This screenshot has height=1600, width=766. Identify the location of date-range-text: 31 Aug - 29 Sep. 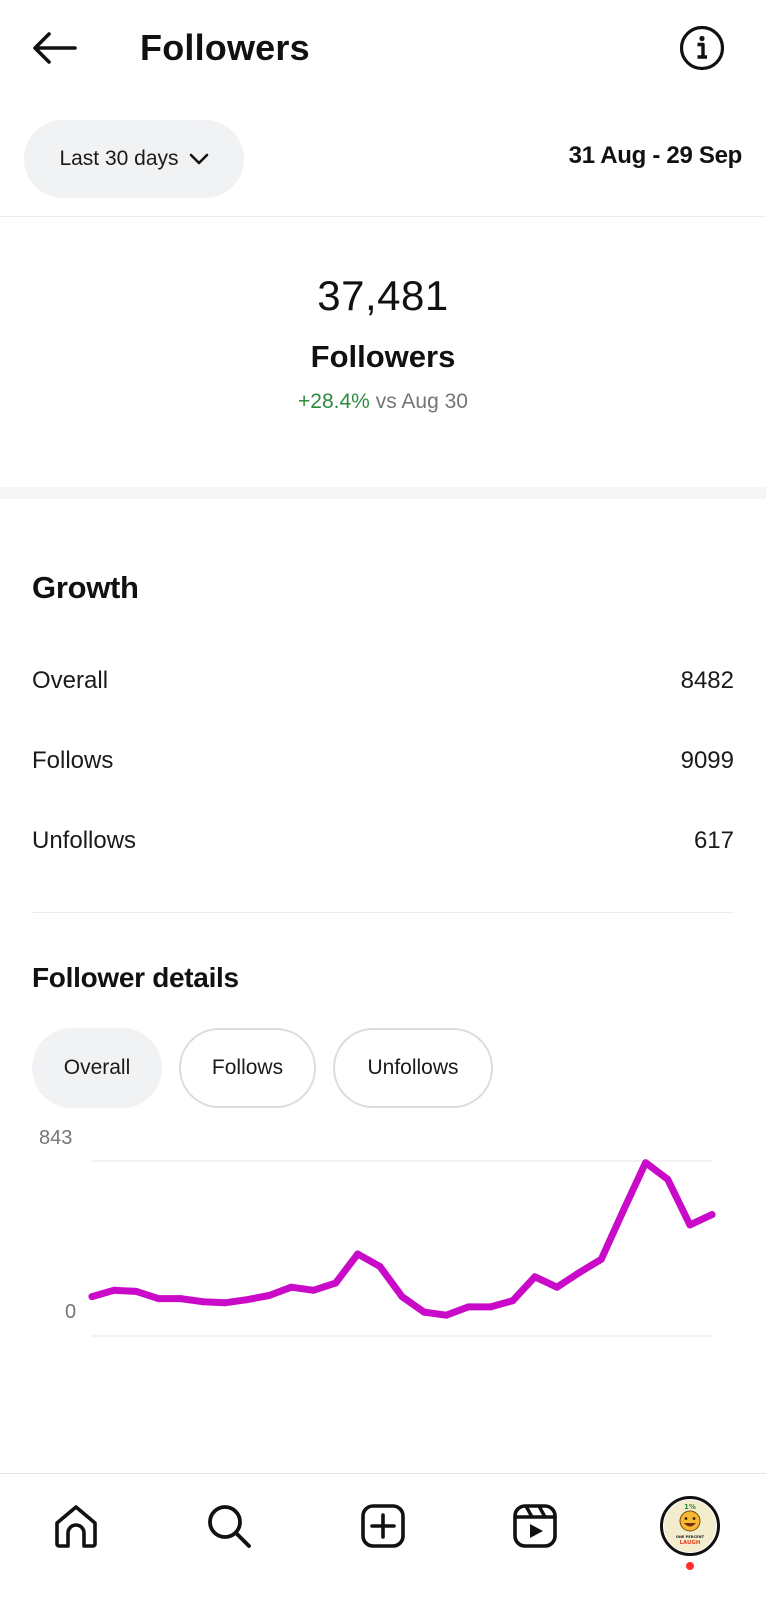
(655, 155).